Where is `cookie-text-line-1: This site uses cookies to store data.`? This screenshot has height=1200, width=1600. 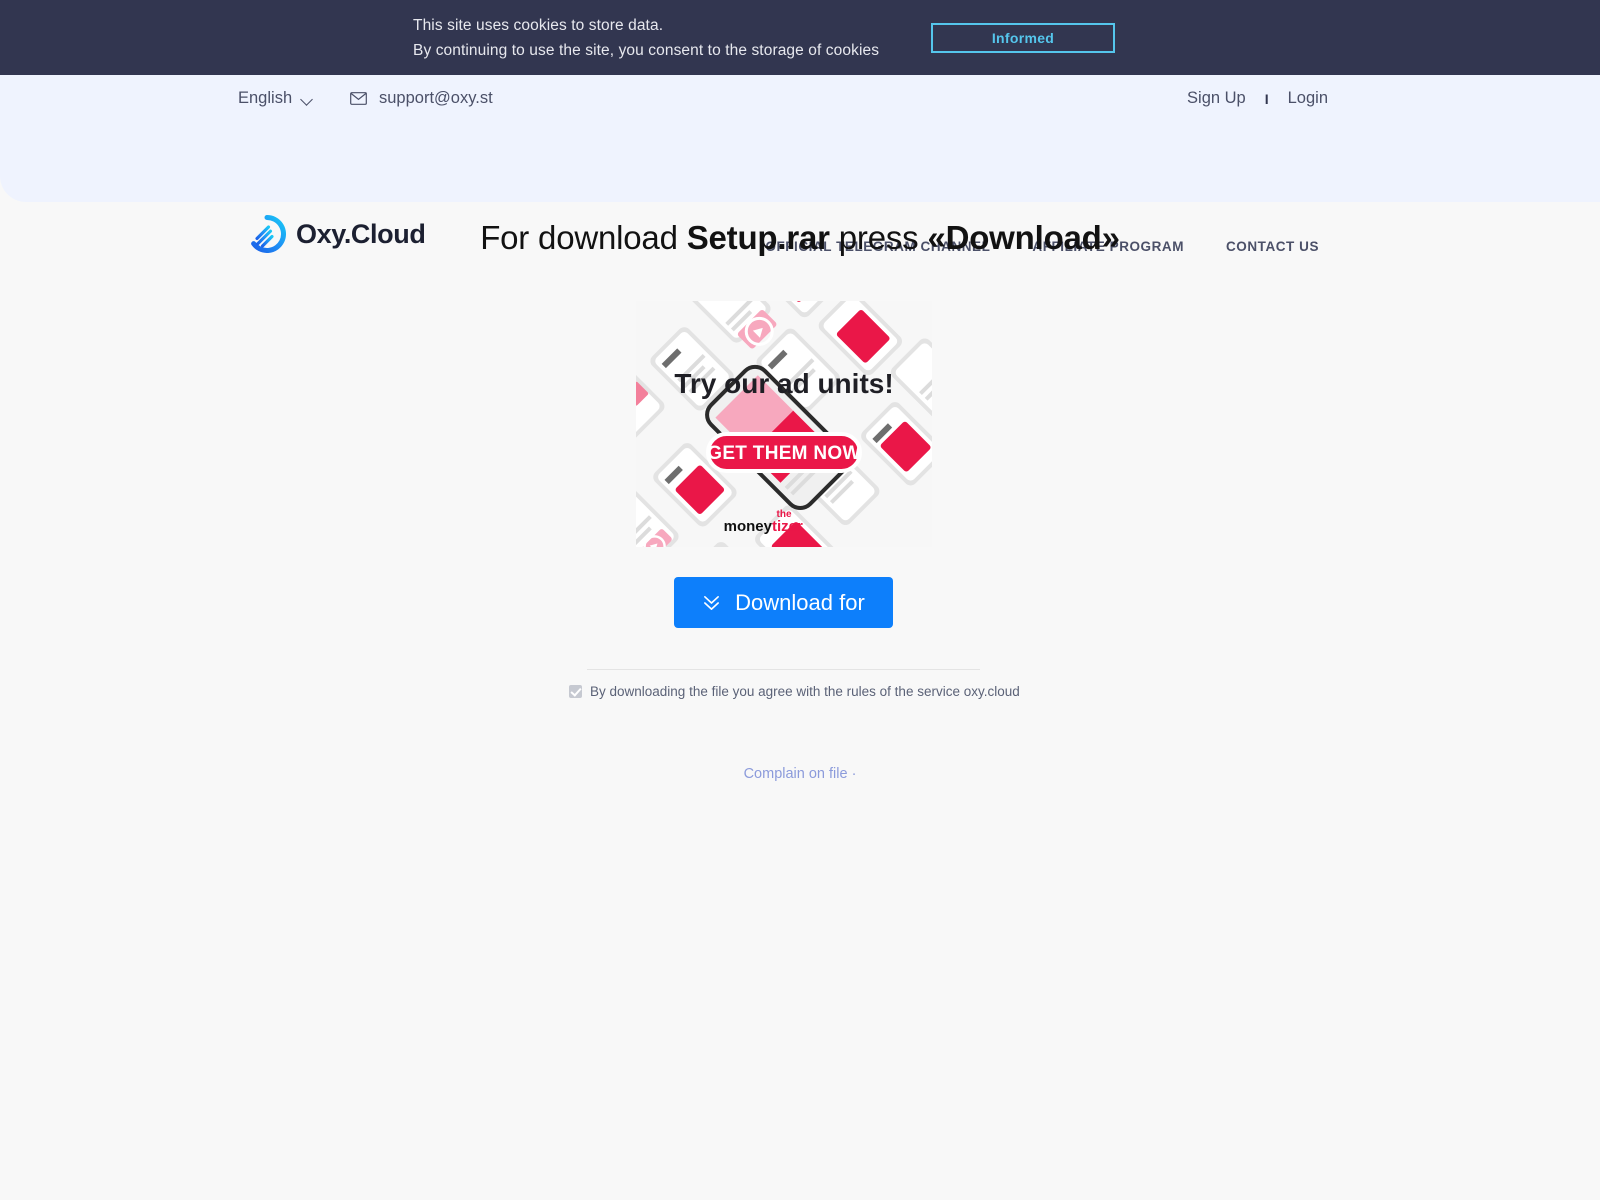
cookie-text-line-1: This site uses cookies to store data. is located at coordinates (538, 25).